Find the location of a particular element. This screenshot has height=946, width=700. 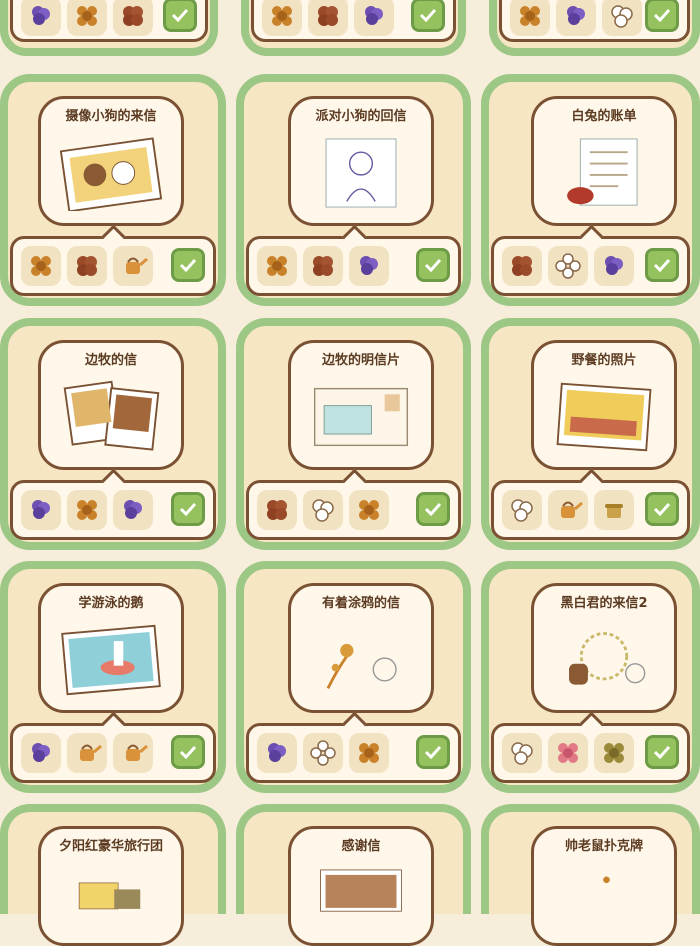

letter-card: 摄像小狗的来信 is located at coordinates (113, 190).